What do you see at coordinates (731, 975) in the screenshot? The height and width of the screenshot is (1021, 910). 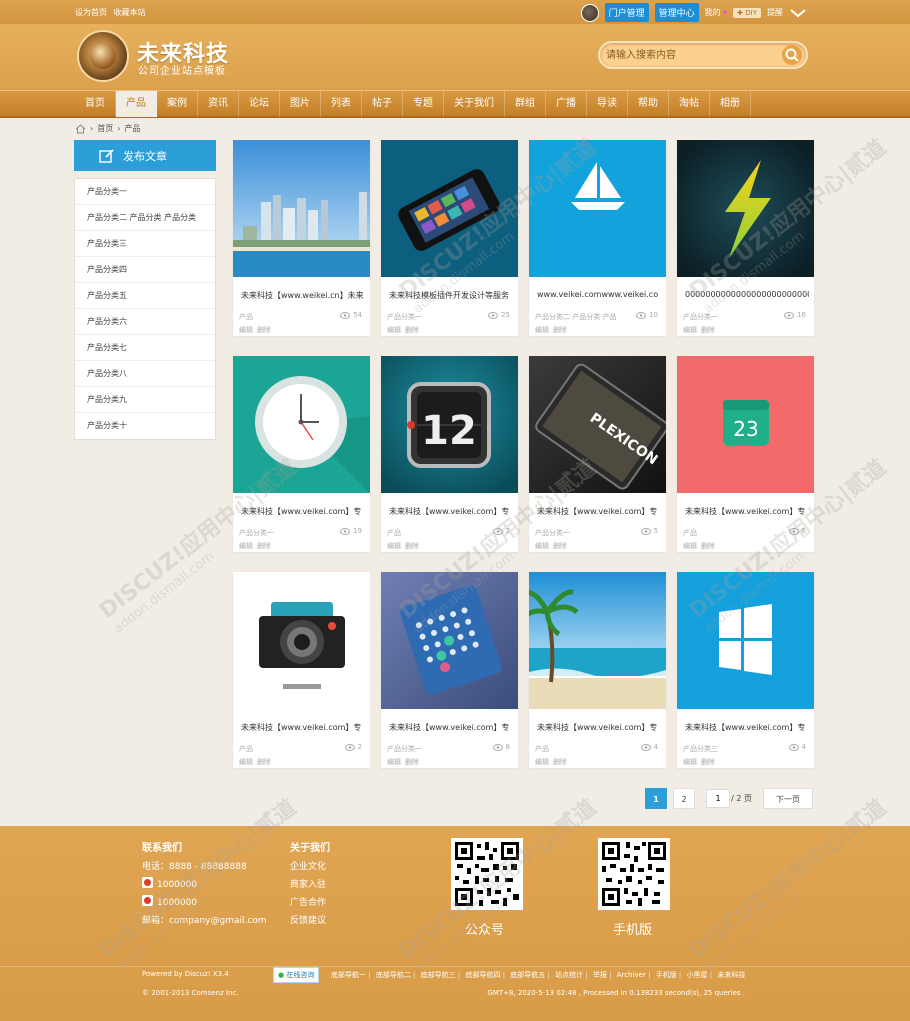 I see `footer-link: 未来科技` at bounding box center [731, 975].